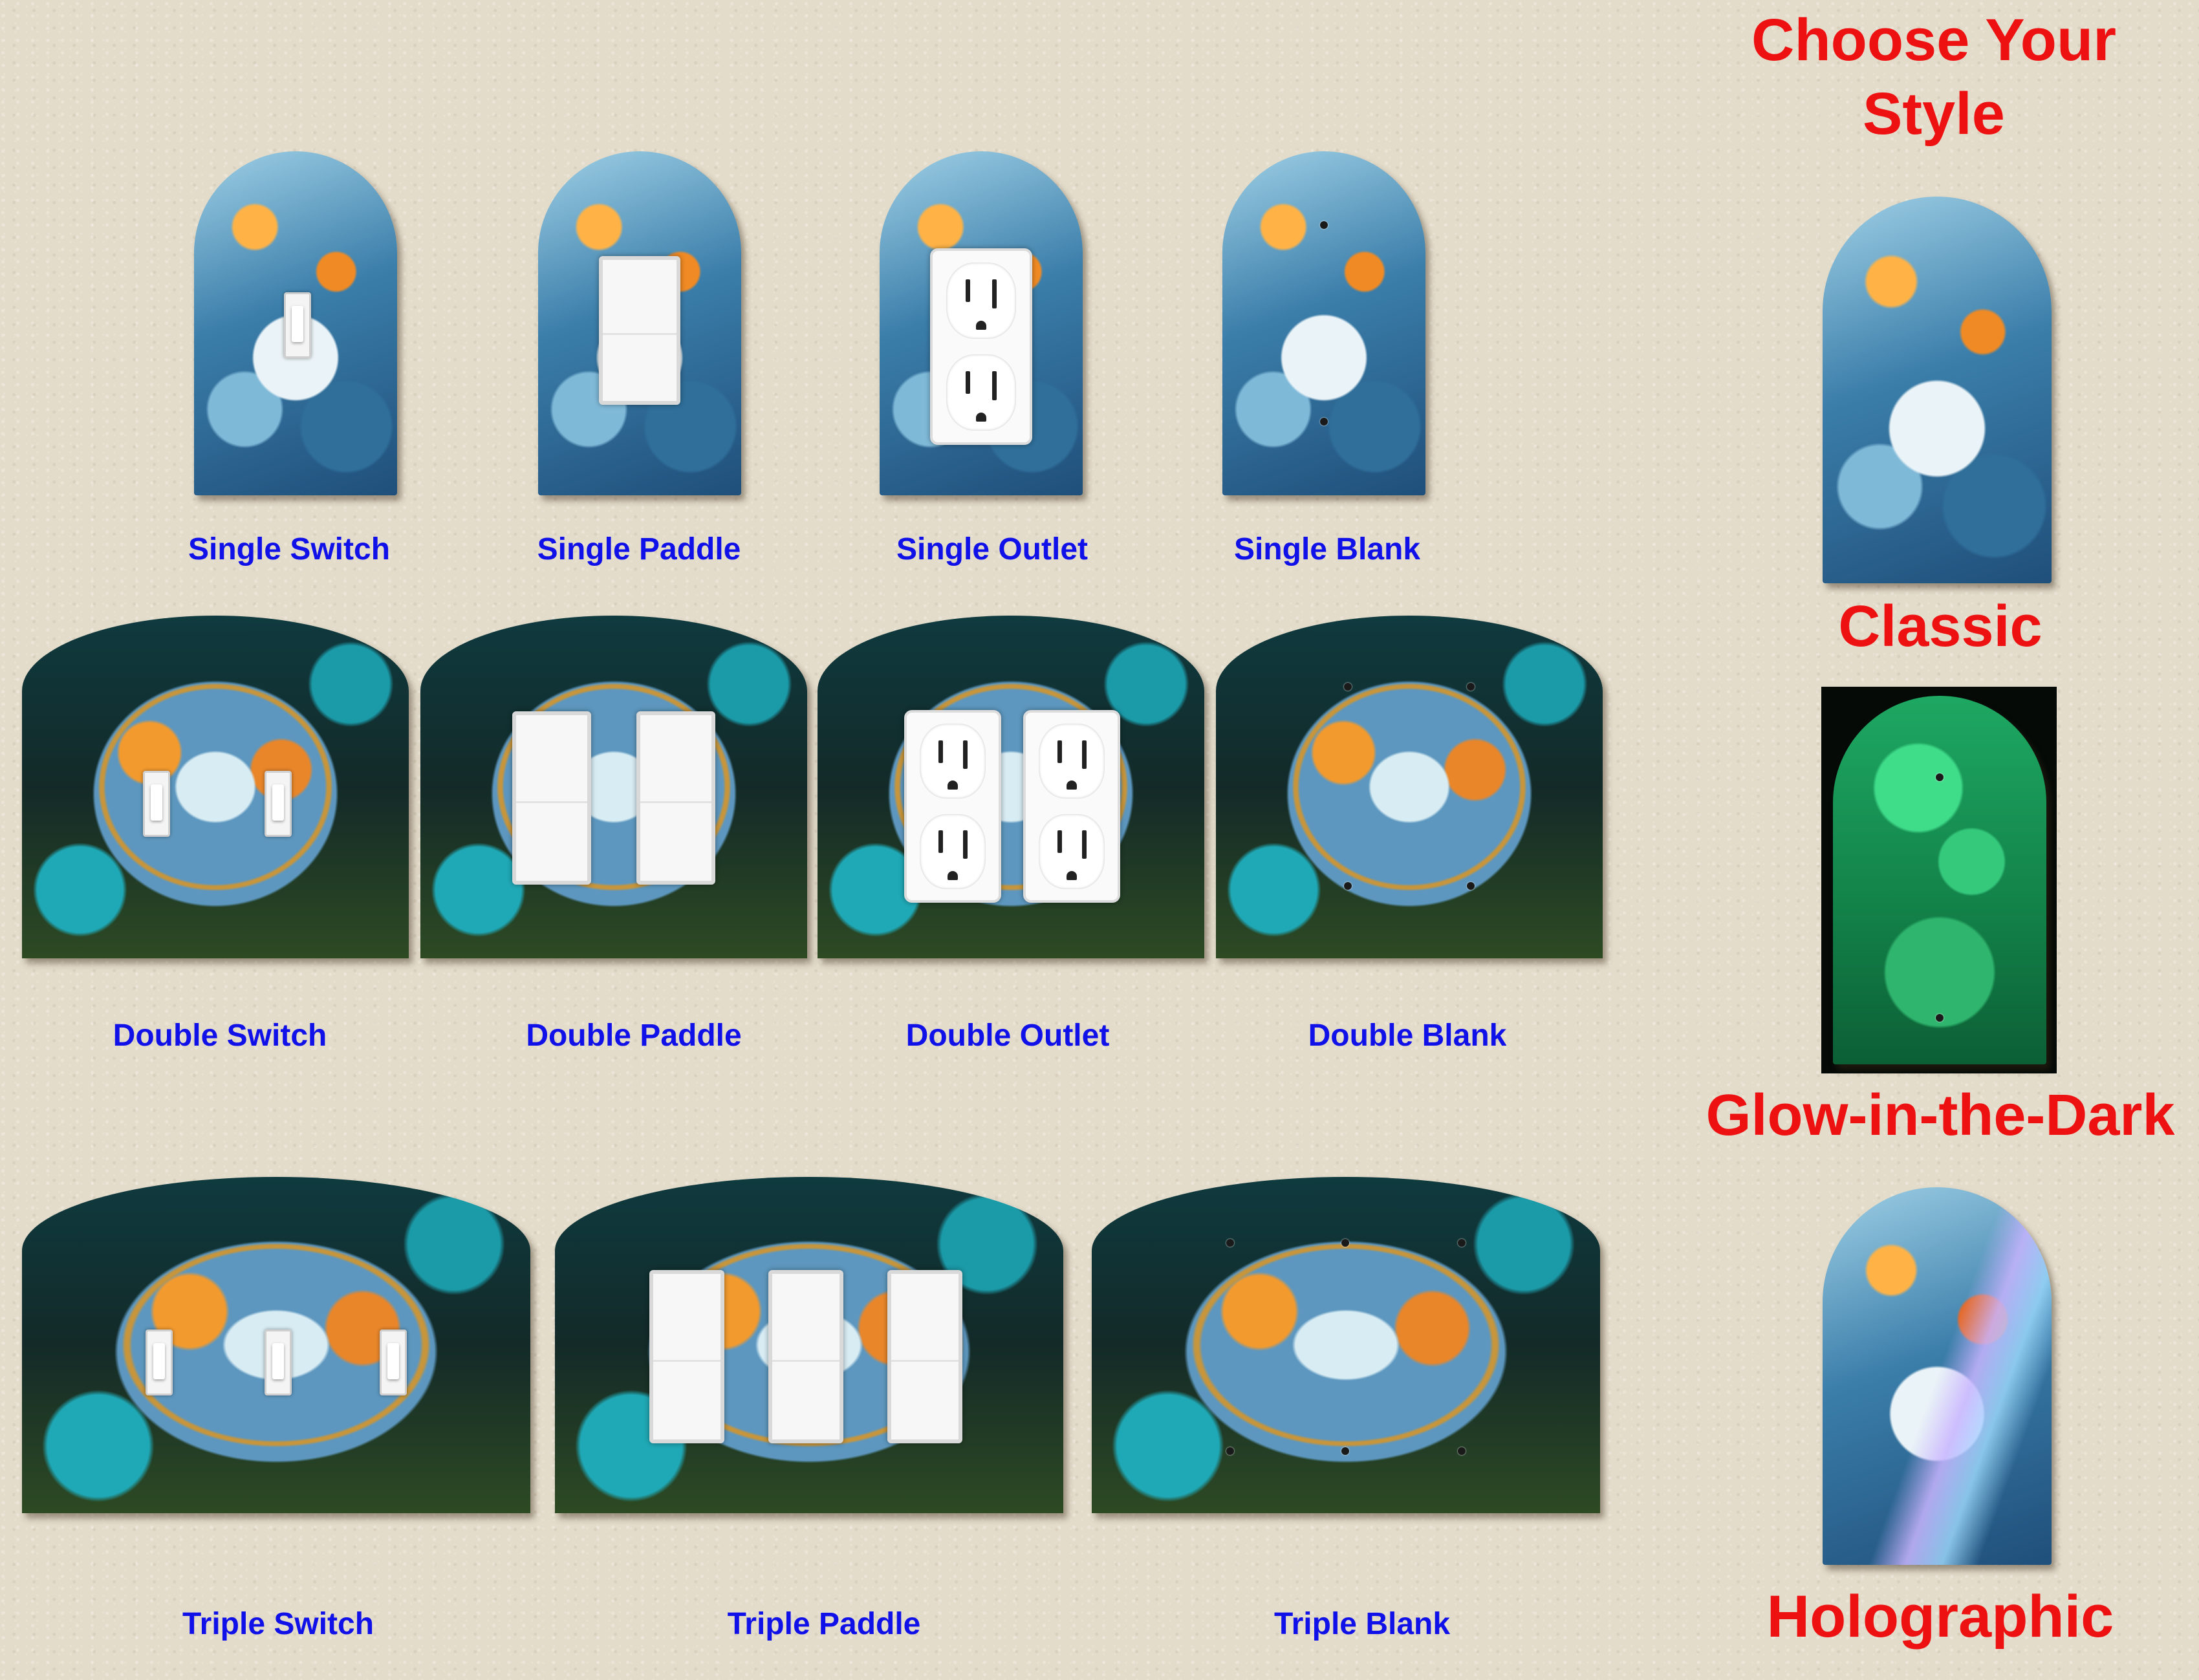  Describe the element at coordinates (613, 787) in the screenshot. I see `double-paddle-plate` at that location.